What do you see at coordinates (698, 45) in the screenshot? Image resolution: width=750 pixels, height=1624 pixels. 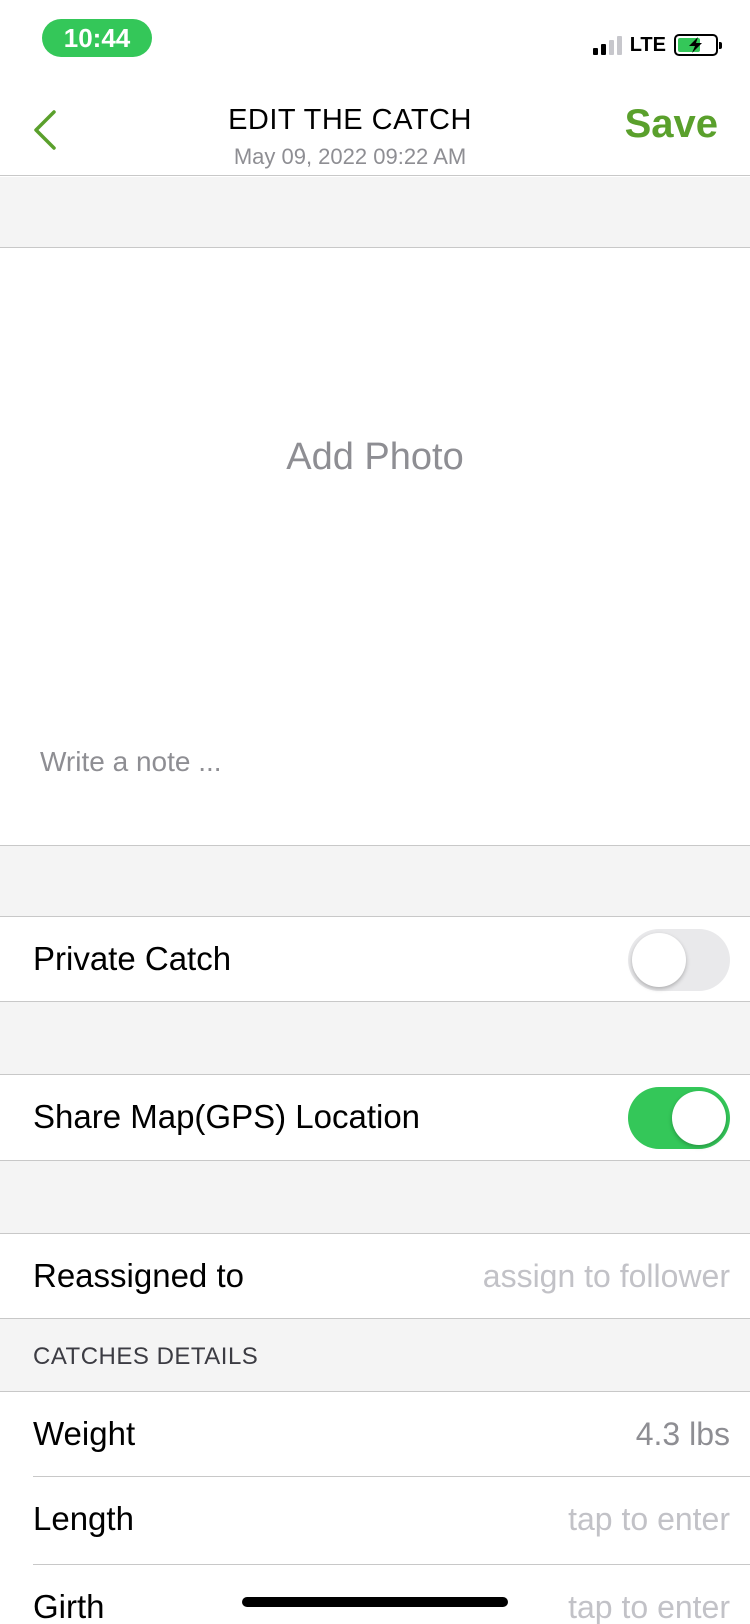 I see `battery-charging-icon` at bounding box center [698, 45].